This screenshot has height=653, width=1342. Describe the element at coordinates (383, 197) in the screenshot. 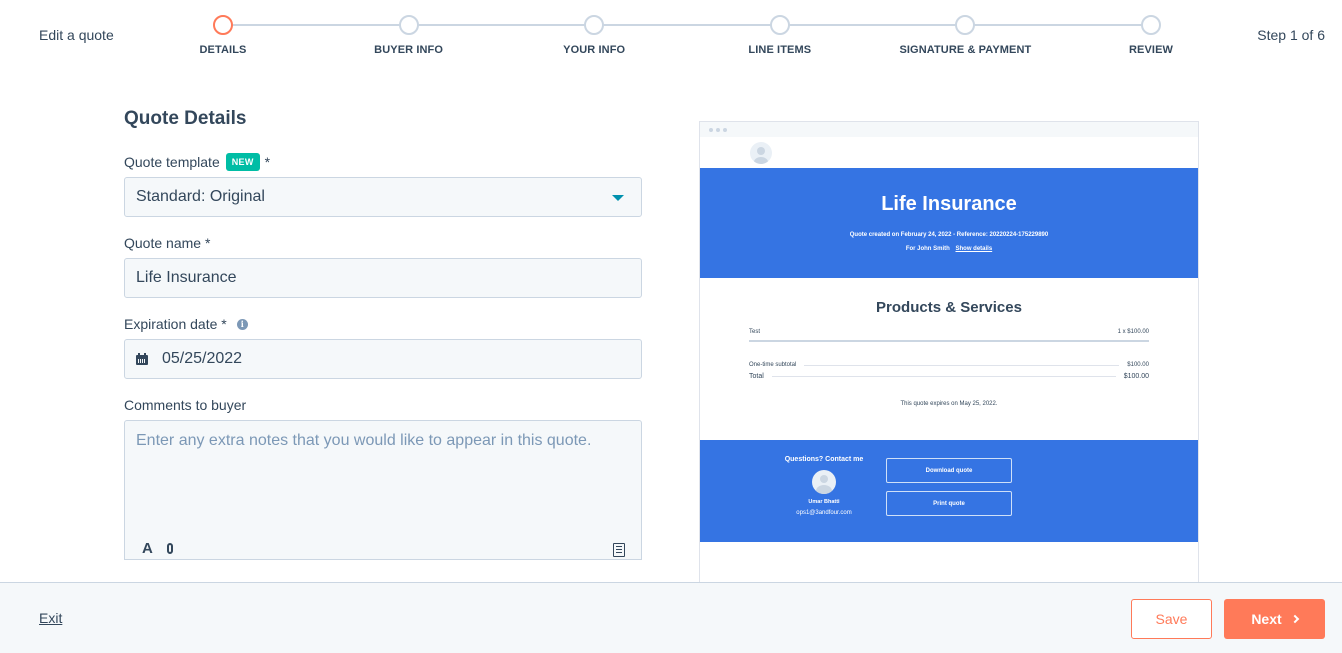

I see `quote-template-select: Standard: Original` at that location.